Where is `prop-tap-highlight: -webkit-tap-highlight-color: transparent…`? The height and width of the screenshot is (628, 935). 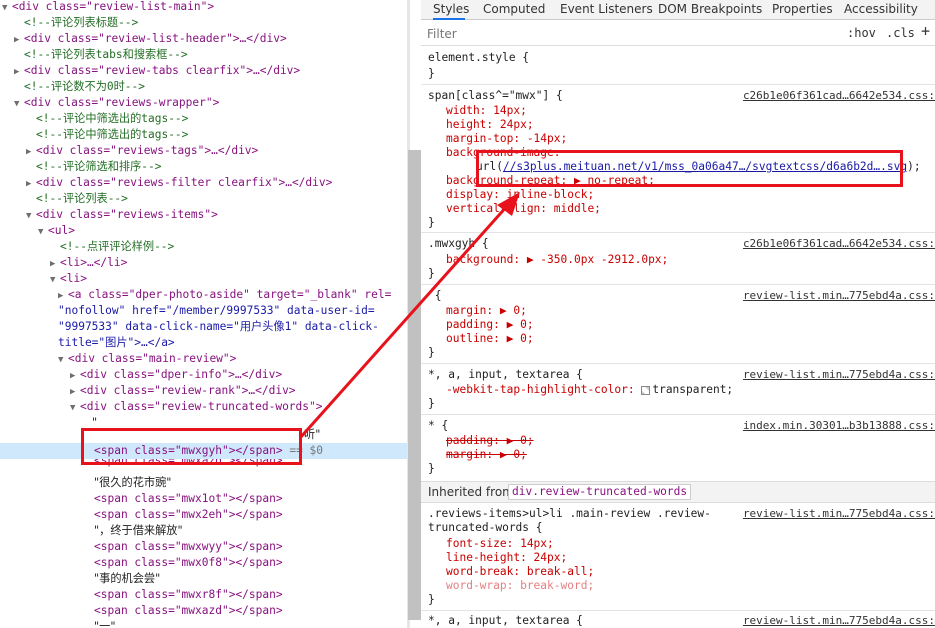
prop-tap-highlight: -webkit-tap-highlight-color: transparent… is located at coordinates (589, 390).